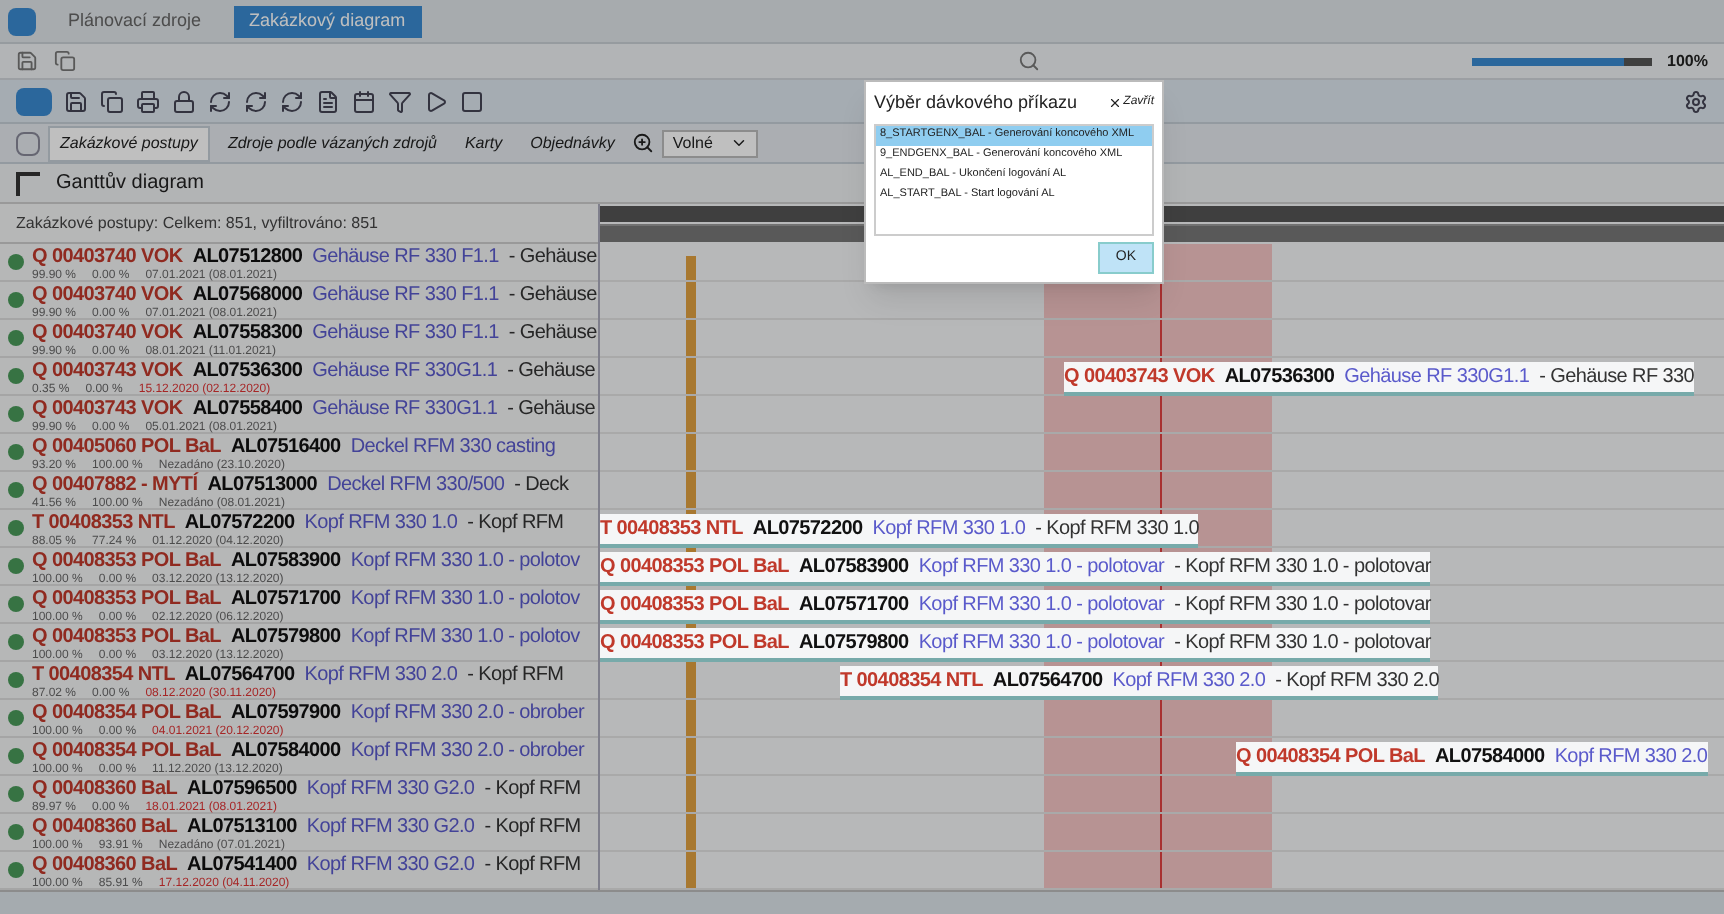  I want to click on part-description: - Gehäuse RF 330, so click(1617, 378).